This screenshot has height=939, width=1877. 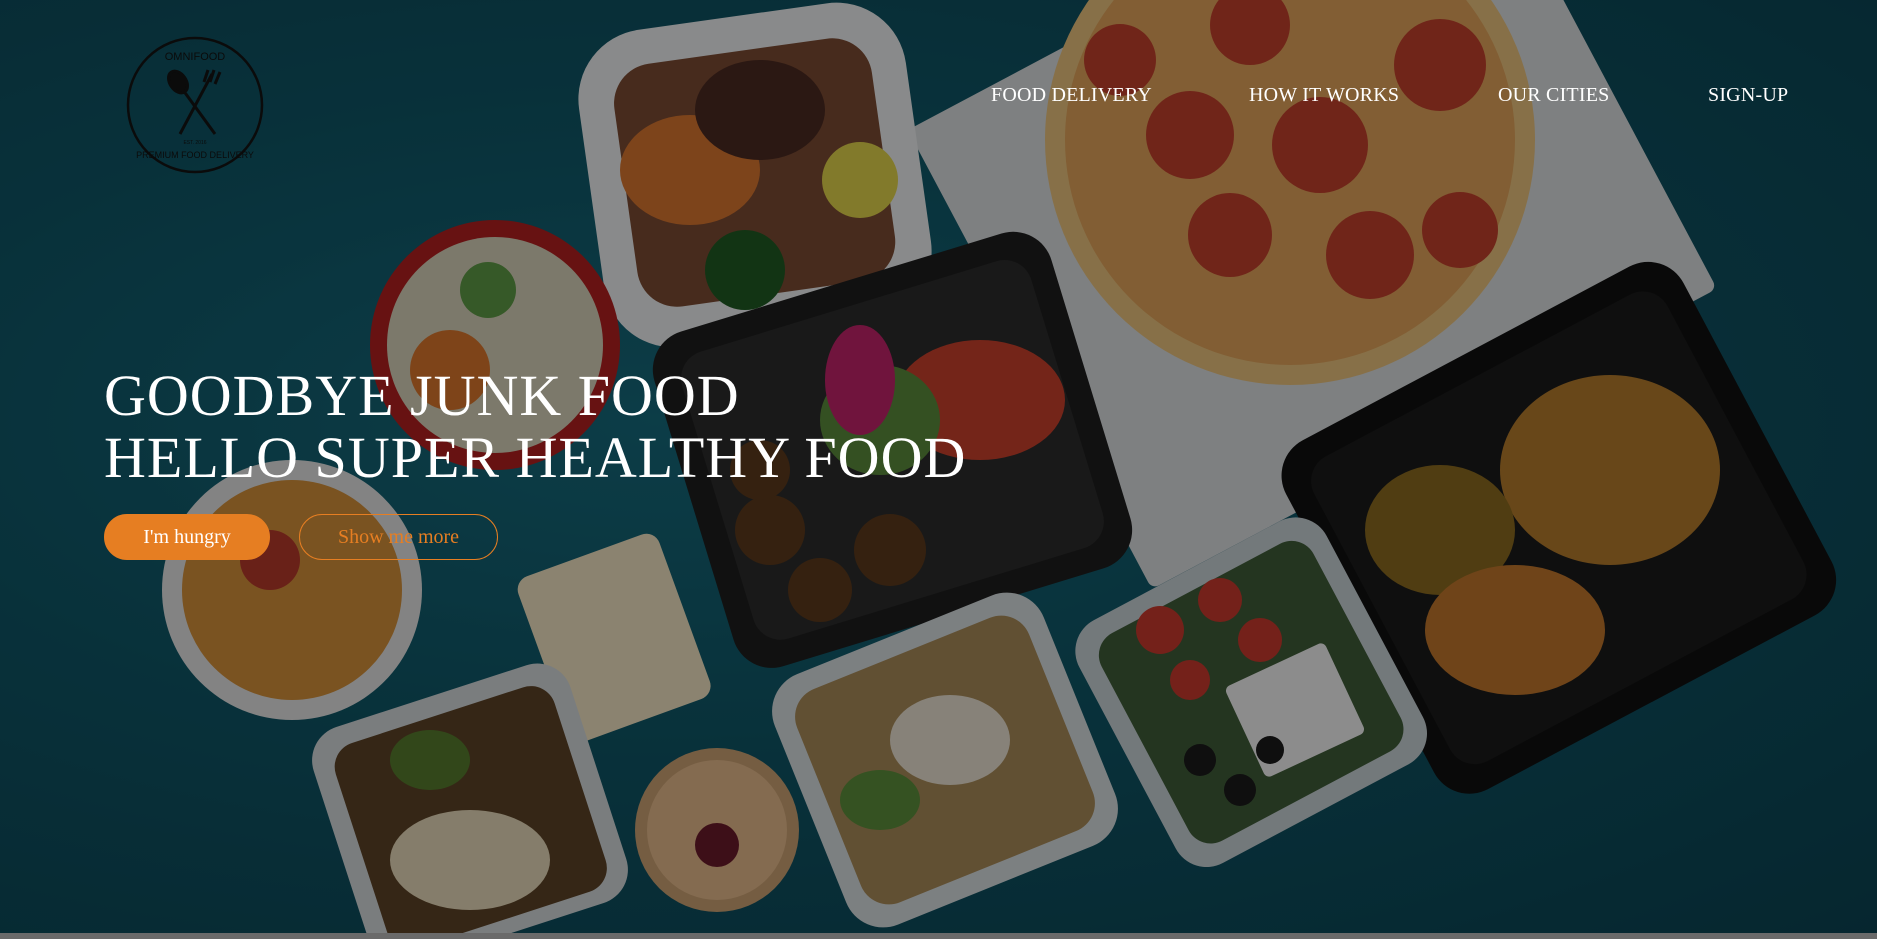 What do you see at coordinates (422, 395) in the screenshot?
I see `hero-headline-line-1: GOODBYE JUNK FOOD` at bounding box center [422, 395].